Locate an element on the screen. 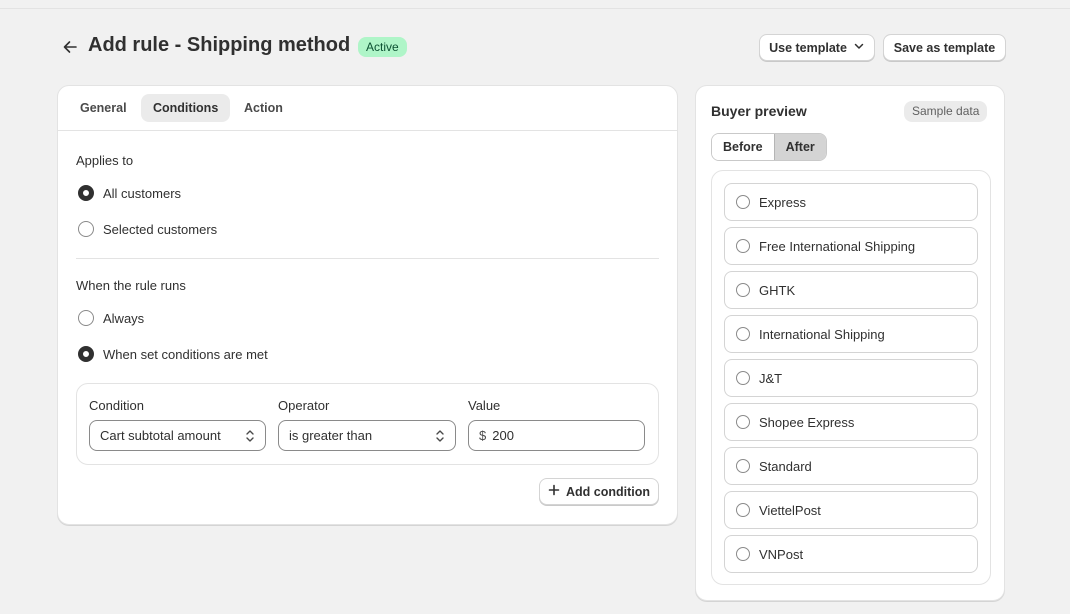 Image resolution: width=1070 pixels, height=614 pixels. shipping-option: GHTK is located at coordinates (851, 290).